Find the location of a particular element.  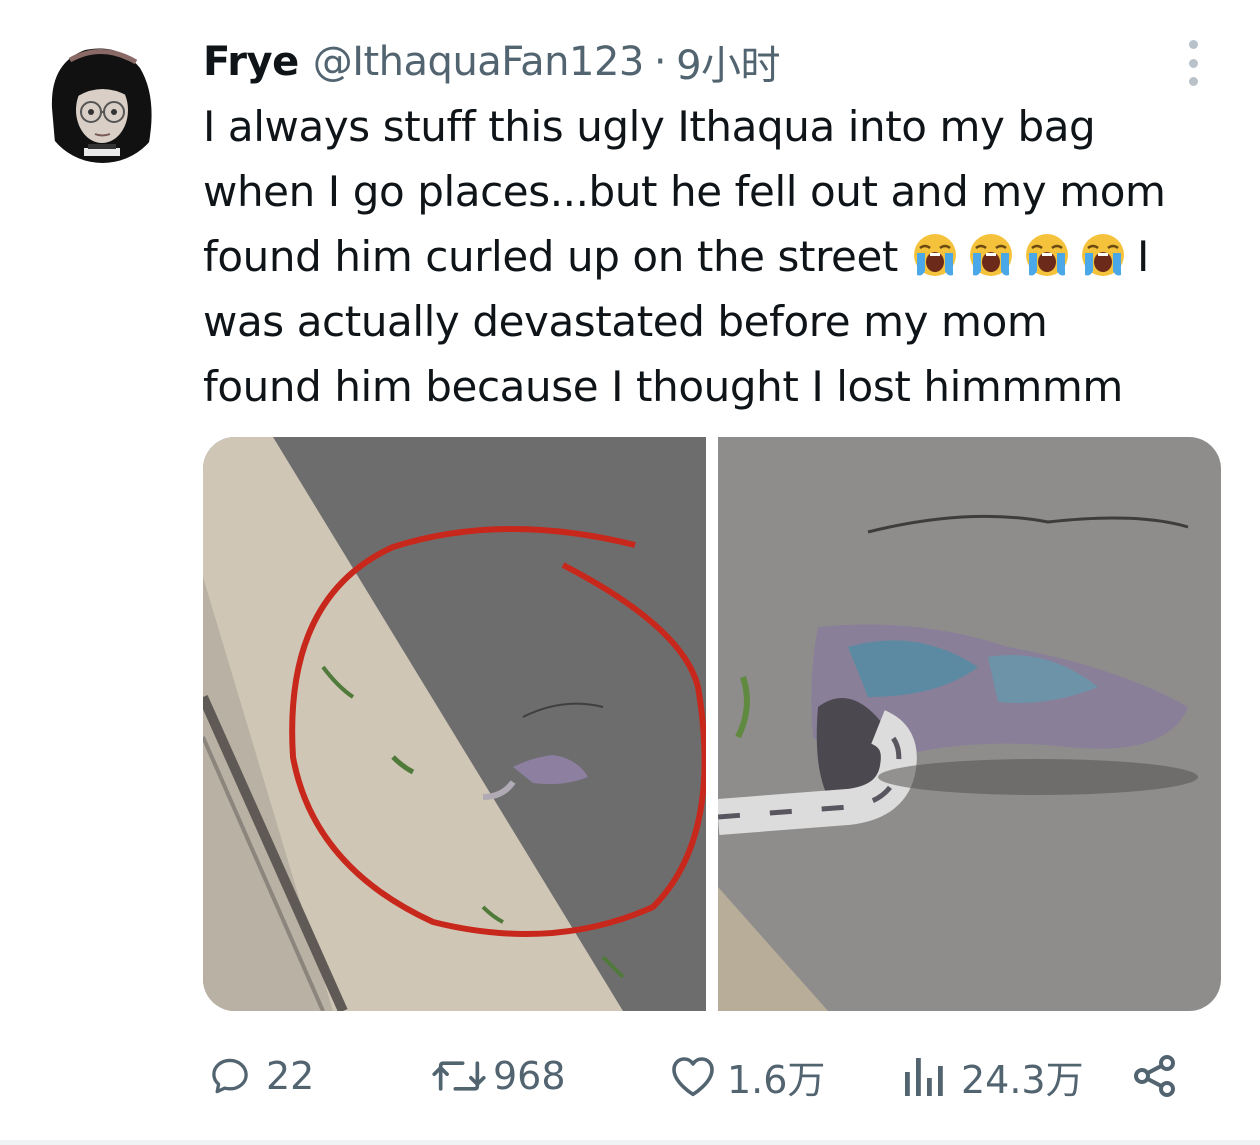

retweet-button: 968 is located at coordinates (498, 1076).